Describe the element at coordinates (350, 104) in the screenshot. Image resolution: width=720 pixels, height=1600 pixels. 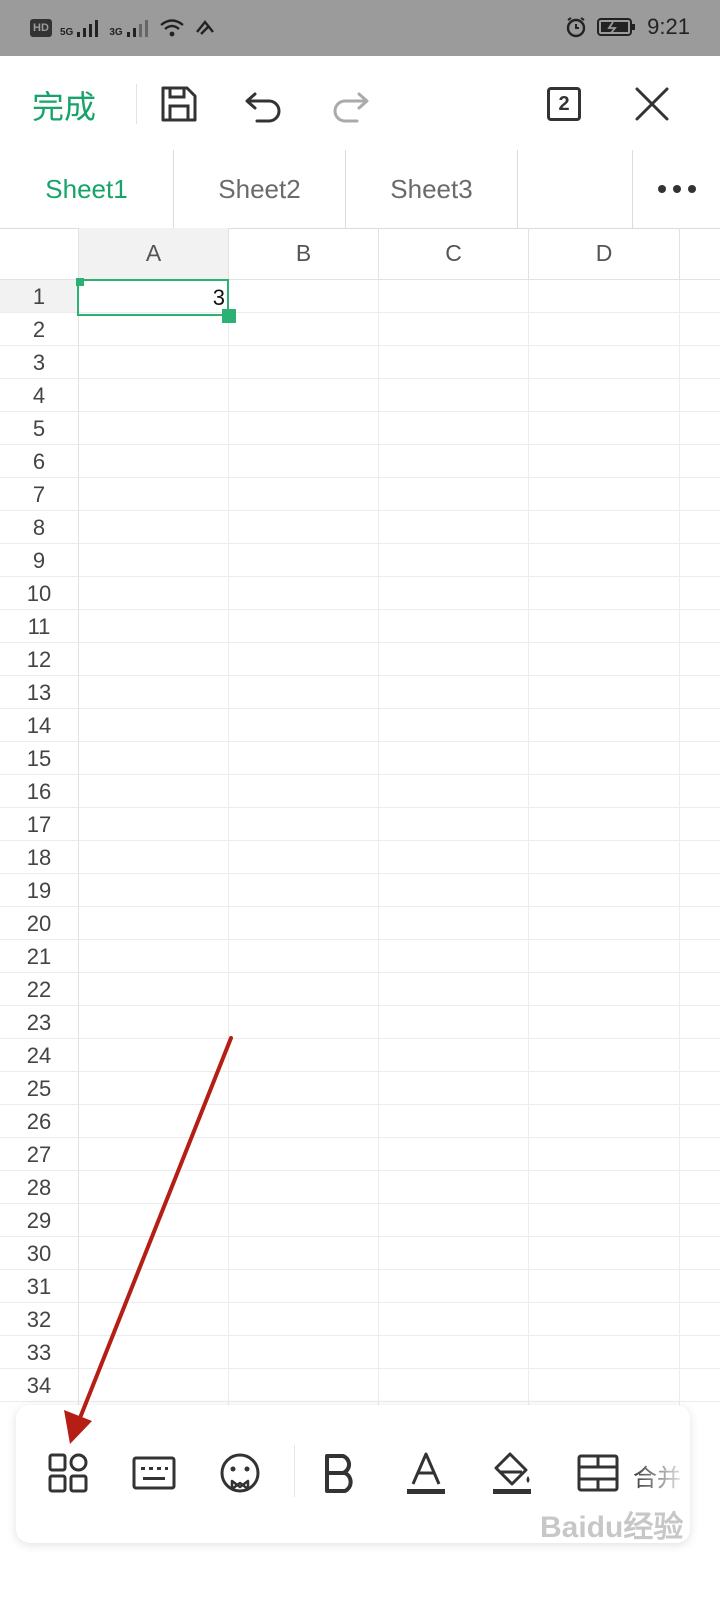
I see `redo-button` at that location.